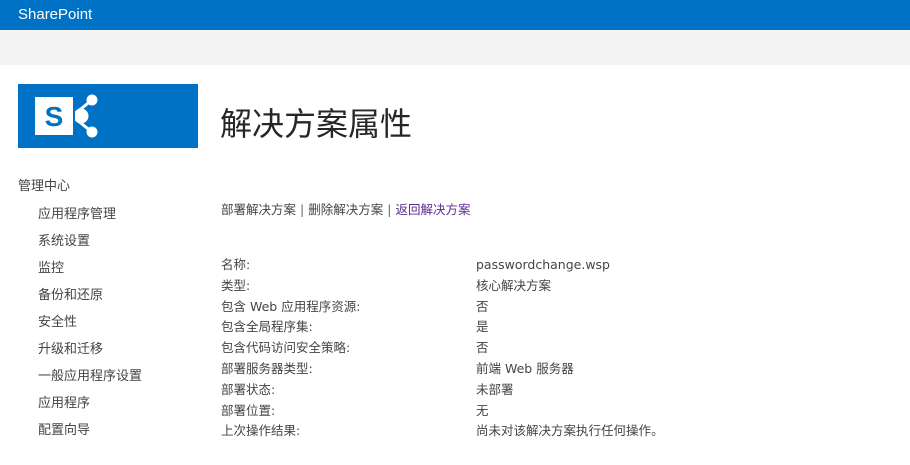  What do you see at coordinates (108, 322) in the screenshot?
I see `nav-item-security: 安全性` at bounding box center [108, 322].